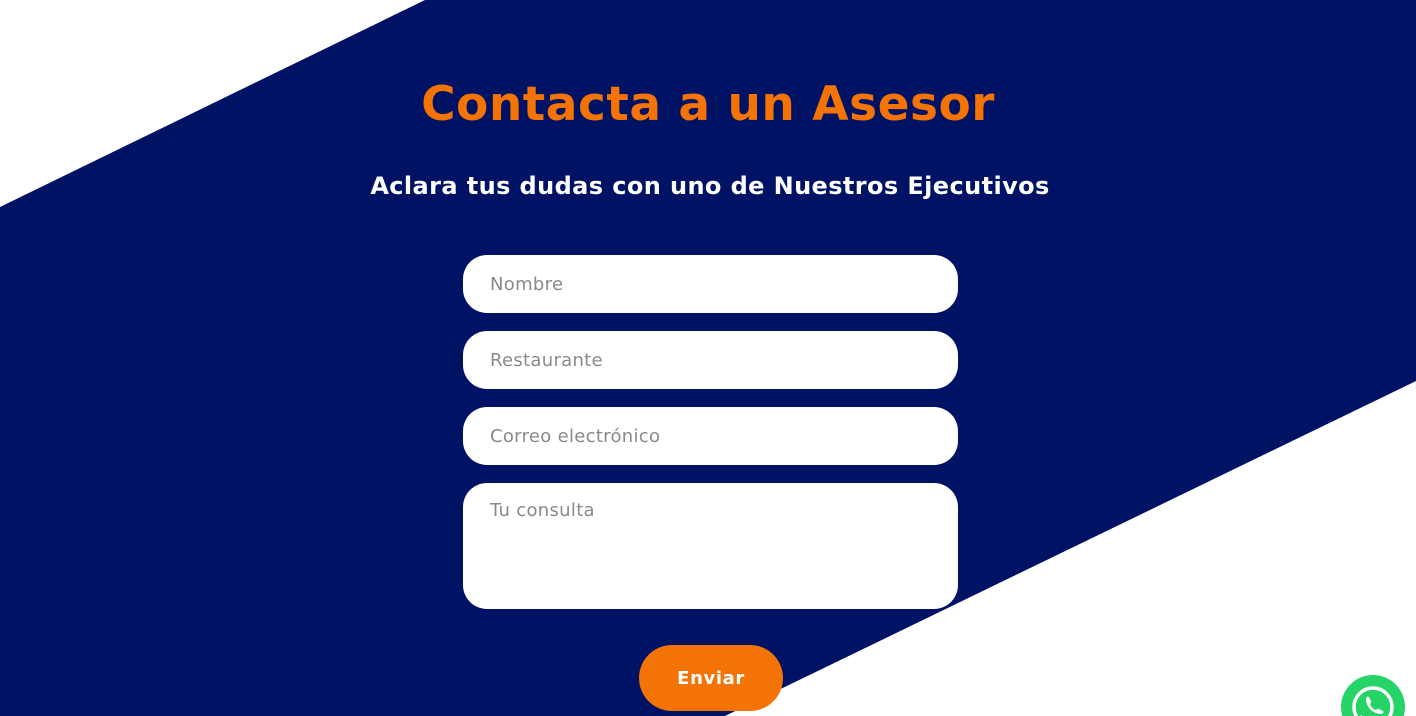  I want to click on whatsapp-icon, so click(1373, 695).